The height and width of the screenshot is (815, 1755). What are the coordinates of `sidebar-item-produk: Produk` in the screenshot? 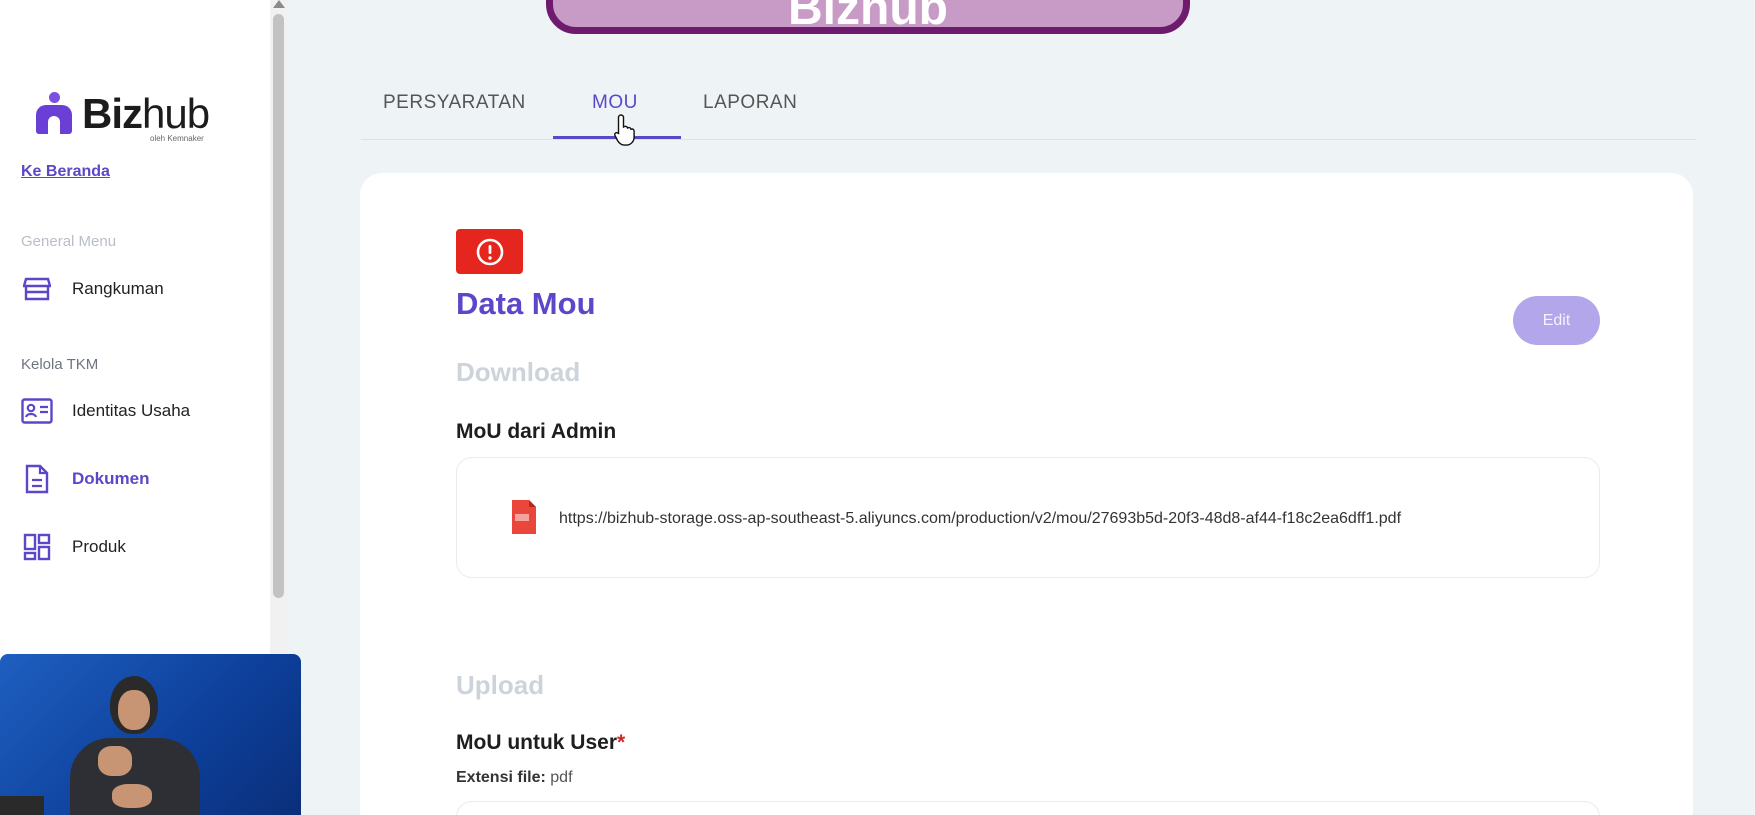 It's located at (73, 547).